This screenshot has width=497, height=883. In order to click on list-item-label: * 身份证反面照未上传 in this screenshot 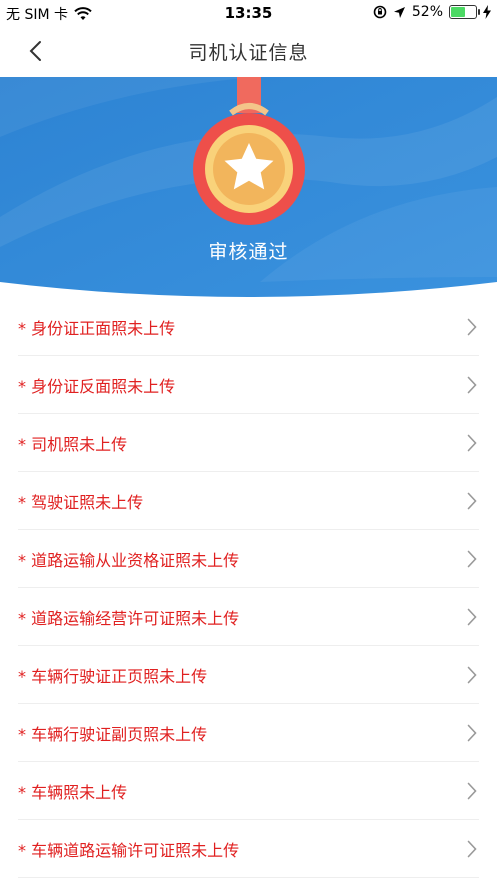, I will do `click(97, 386)`.